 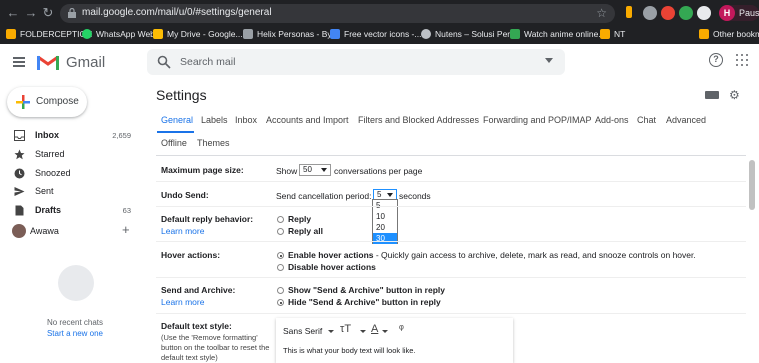 What do you see at coordinates (601, 13) in the screenshot?
I see `bookmark-star-icon: ☆` at bounding box center [601, 13].